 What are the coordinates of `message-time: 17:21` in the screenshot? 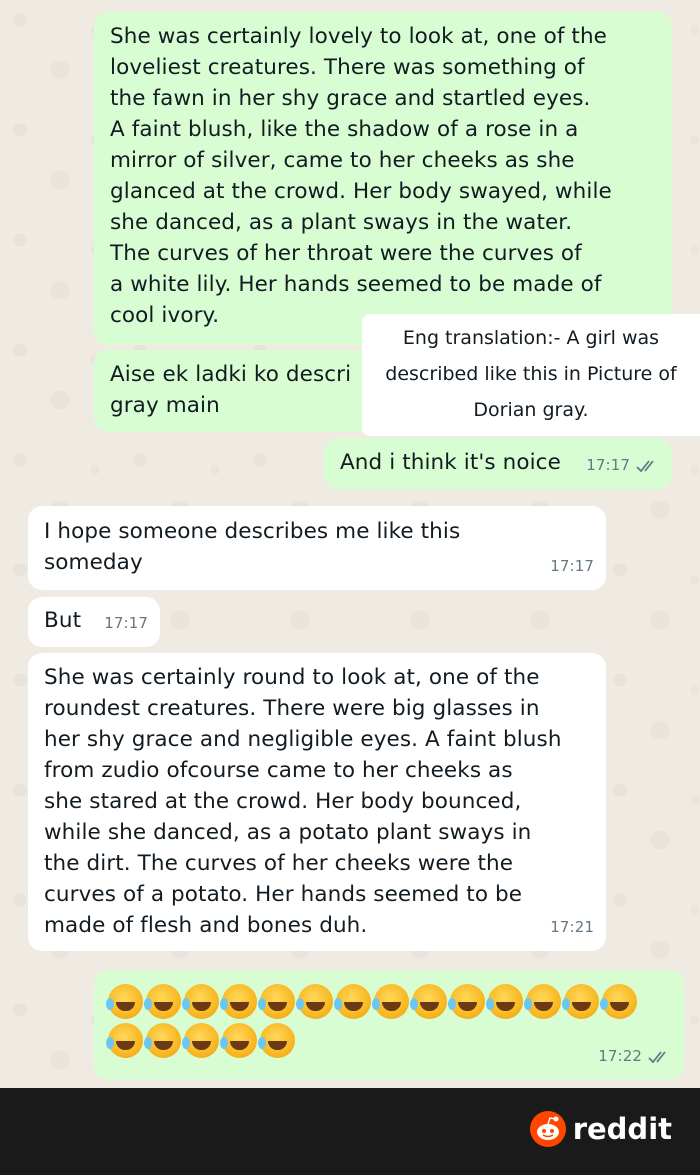 It's located at (572, 927).